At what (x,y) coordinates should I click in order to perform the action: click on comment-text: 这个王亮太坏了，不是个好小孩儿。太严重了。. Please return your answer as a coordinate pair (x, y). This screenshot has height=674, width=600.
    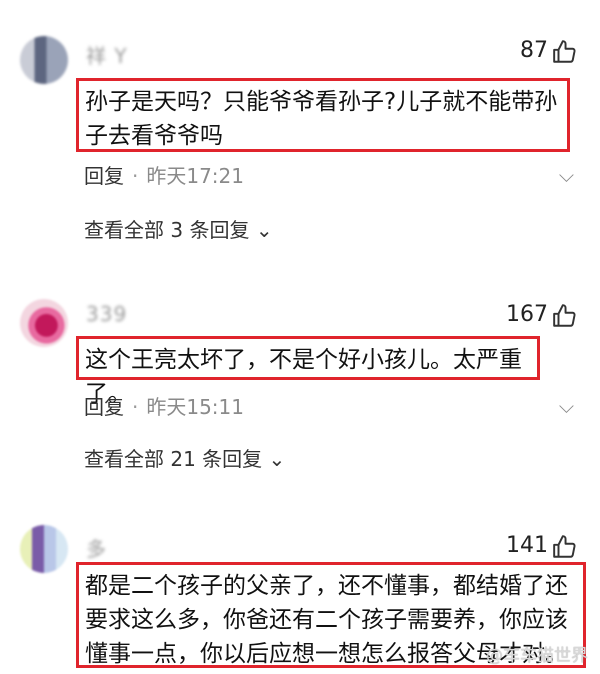
    Looking at the image, I should click on (308, 371).